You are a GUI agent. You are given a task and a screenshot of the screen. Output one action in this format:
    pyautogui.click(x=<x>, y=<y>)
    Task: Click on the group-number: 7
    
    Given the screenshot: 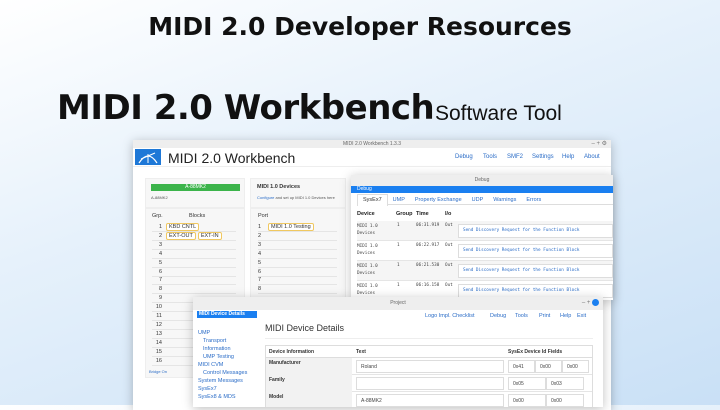 What is the action you would take?
    pyautogui.click(x=160, y=280)
    